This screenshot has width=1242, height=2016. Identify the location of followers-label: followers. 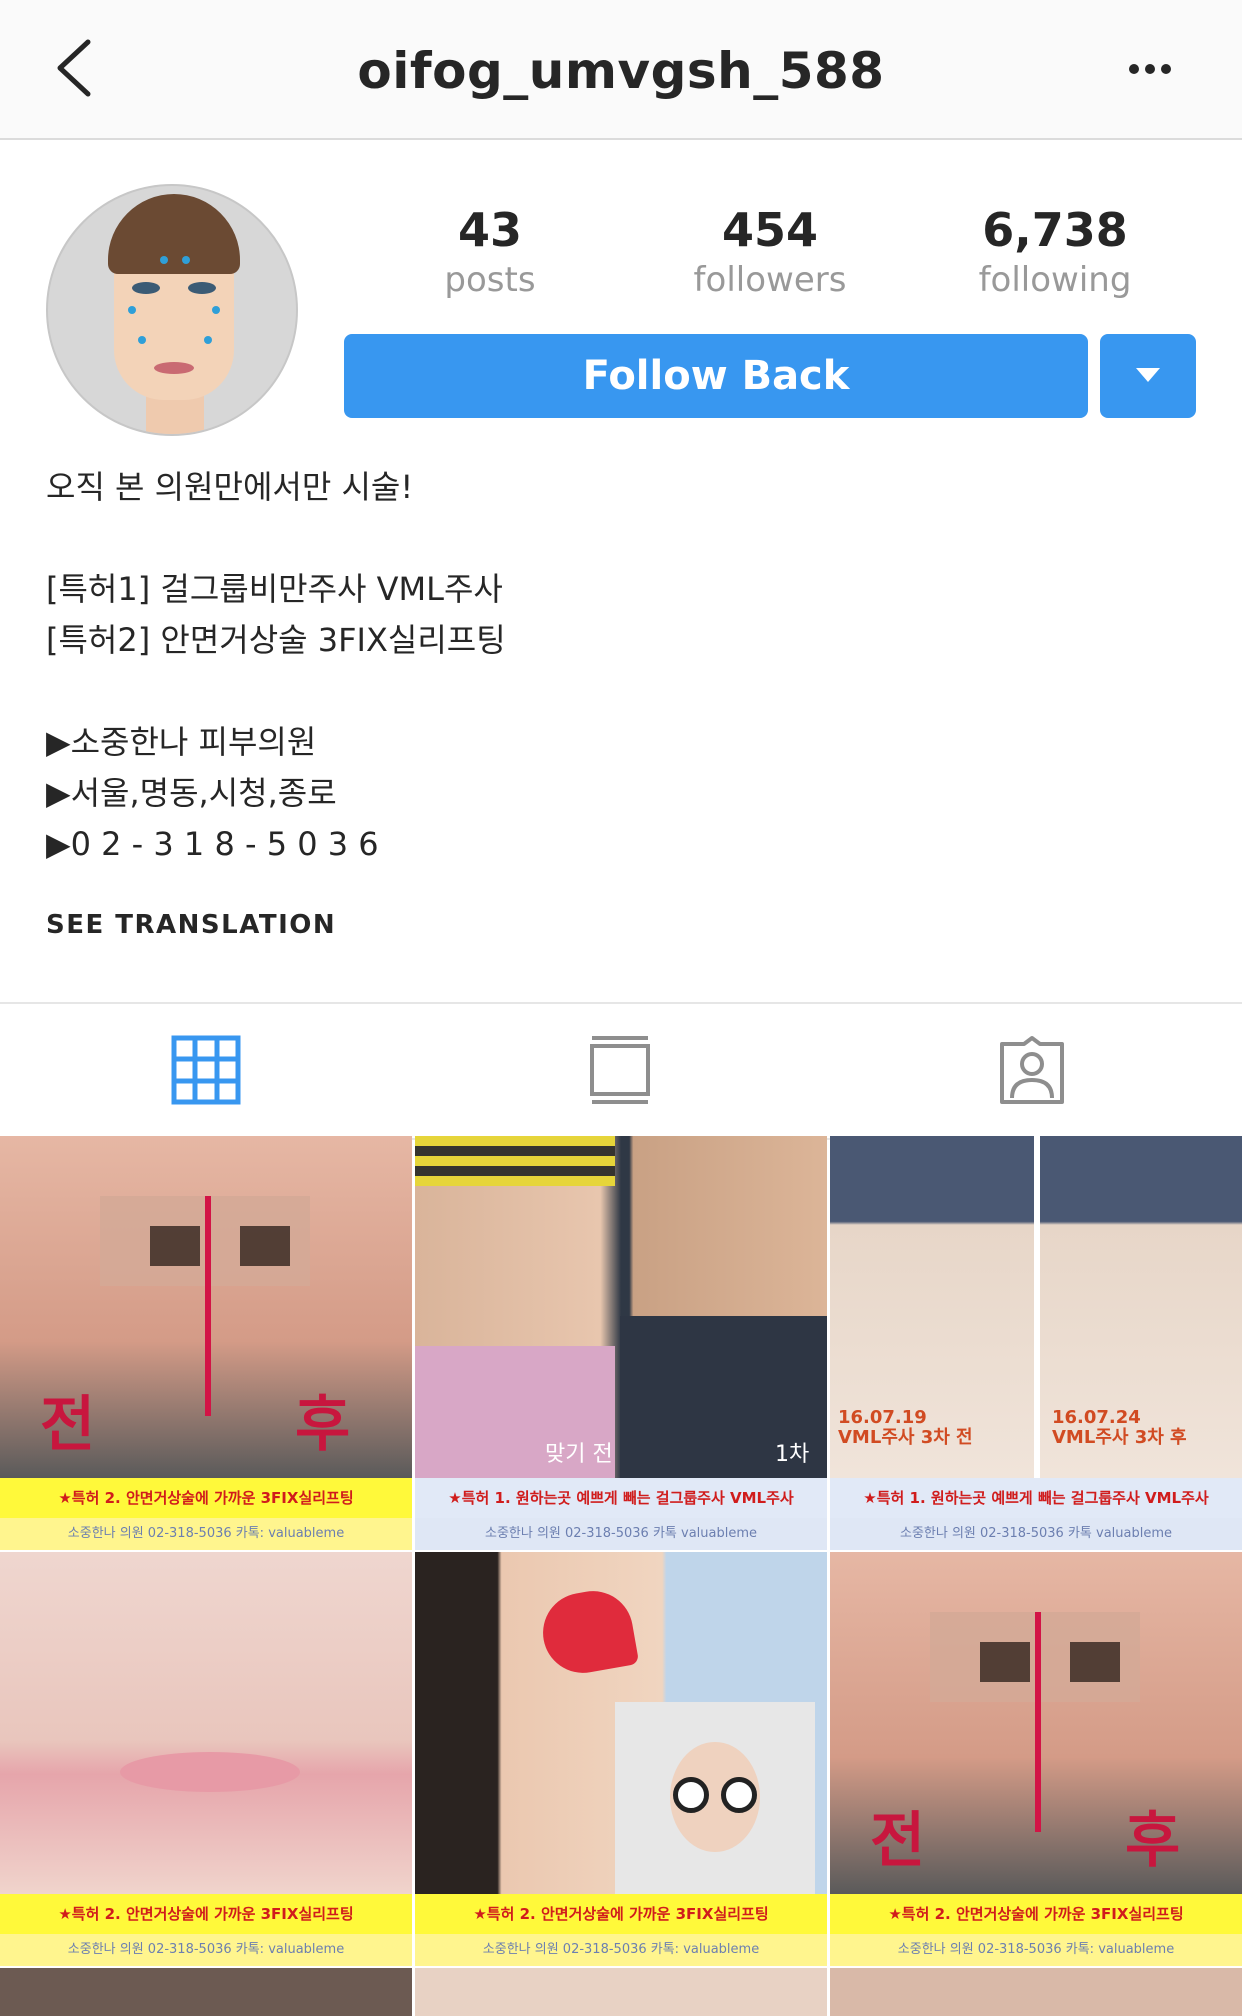
(770, 280).